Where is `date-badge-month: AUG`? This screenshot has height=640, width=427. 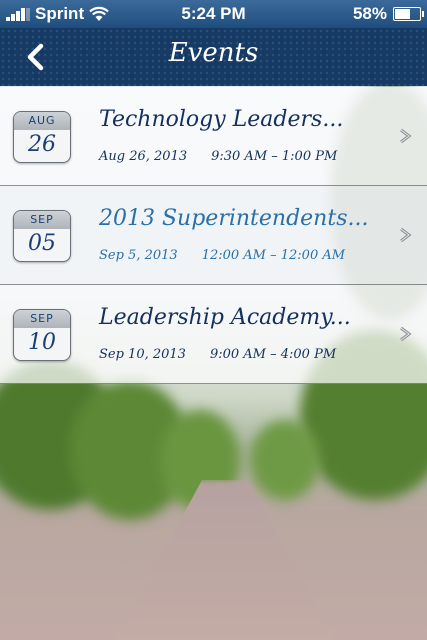 date-badge-month: AUG is located at coordinates (42, 121).